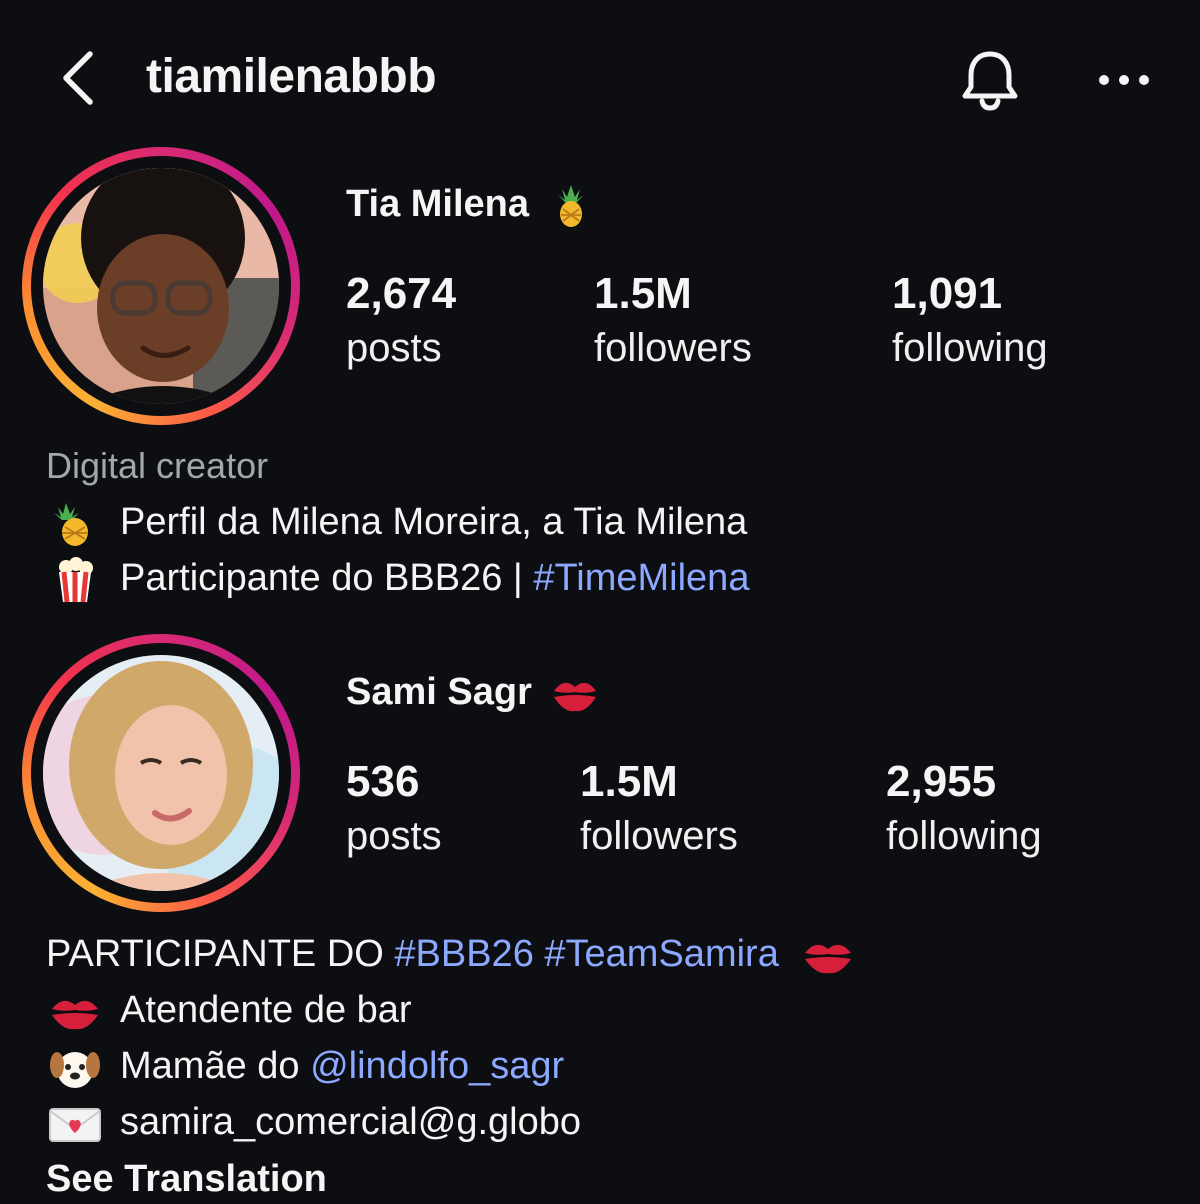  Describe the element at coordinates (463, 954) in the screenshot. I see `hashtag-link: #BBB26` at that location.